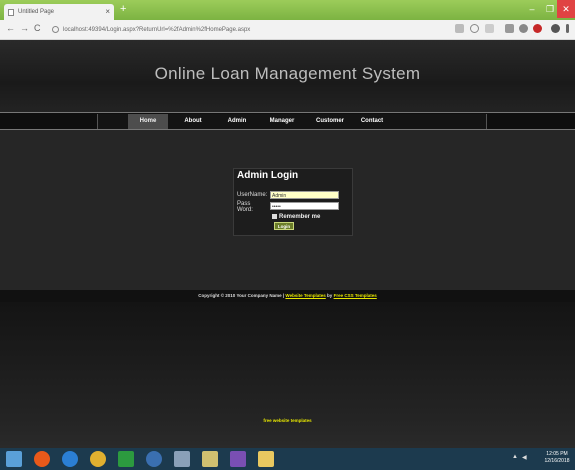  What do you see at coordinates (154, 459) in the screenshot?
I see `chat-icon` at bounding box center [154, 459].